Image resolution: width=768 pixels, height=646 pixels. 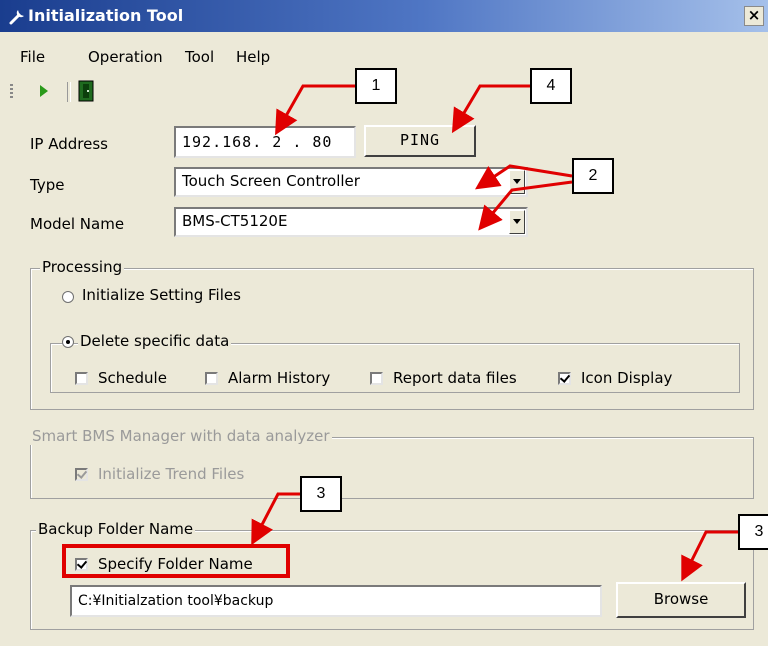 What do you see at coordinates (564, 378) in the screenshot?
I see `icon-display-checkbox` at bounding box center [564, 378].